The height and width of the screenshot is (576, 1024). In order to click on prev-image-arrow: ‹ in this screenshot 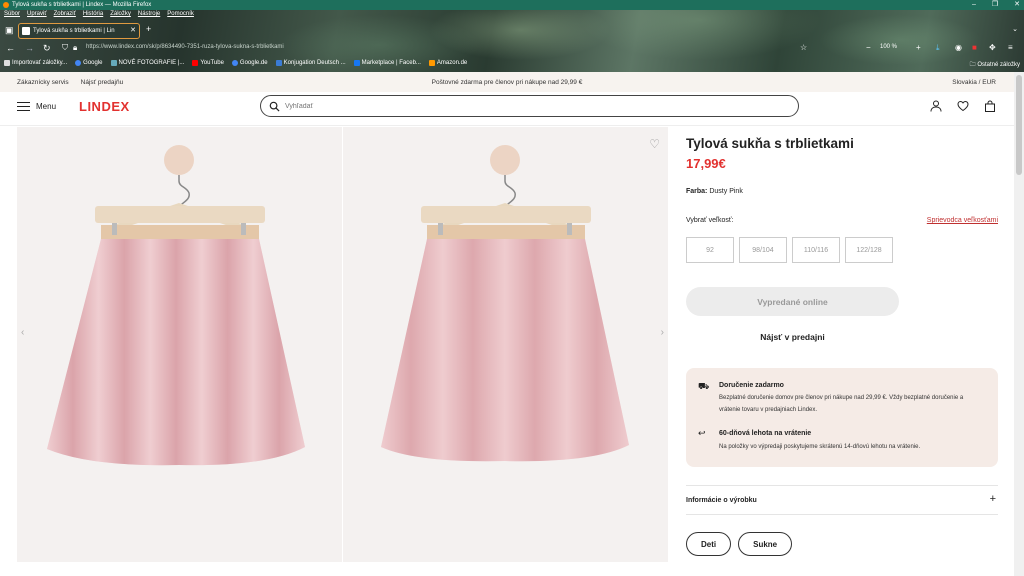, I will do `click(22, 332)`.